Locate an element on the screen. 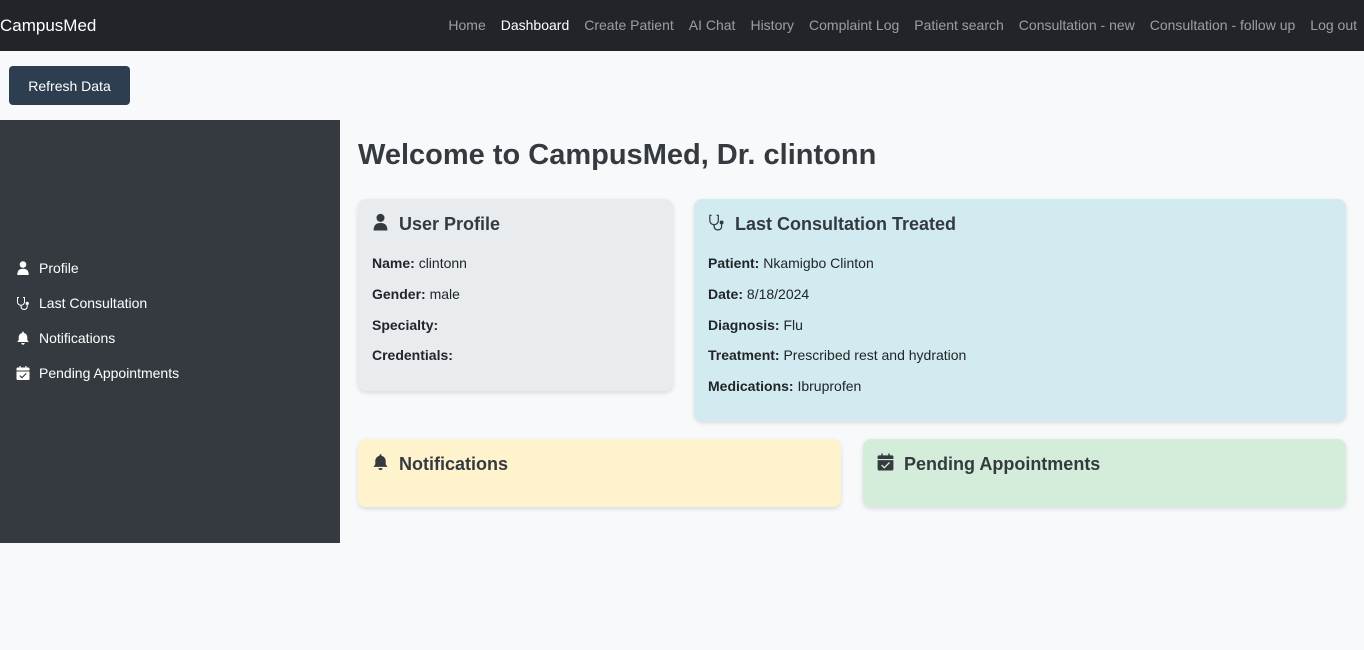  field-label: Treatment: is located at coordinates (744, 355).